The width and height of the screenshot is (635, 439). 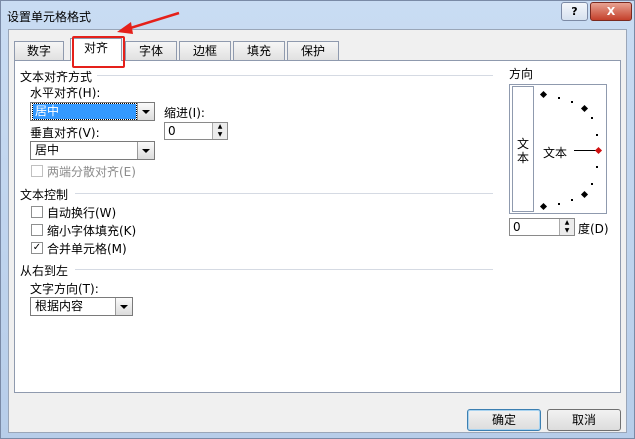 What do you see at coordinates (517, 227) in the screenshot?
I see `degrees-value: 0` at bounding box center [517, 227].